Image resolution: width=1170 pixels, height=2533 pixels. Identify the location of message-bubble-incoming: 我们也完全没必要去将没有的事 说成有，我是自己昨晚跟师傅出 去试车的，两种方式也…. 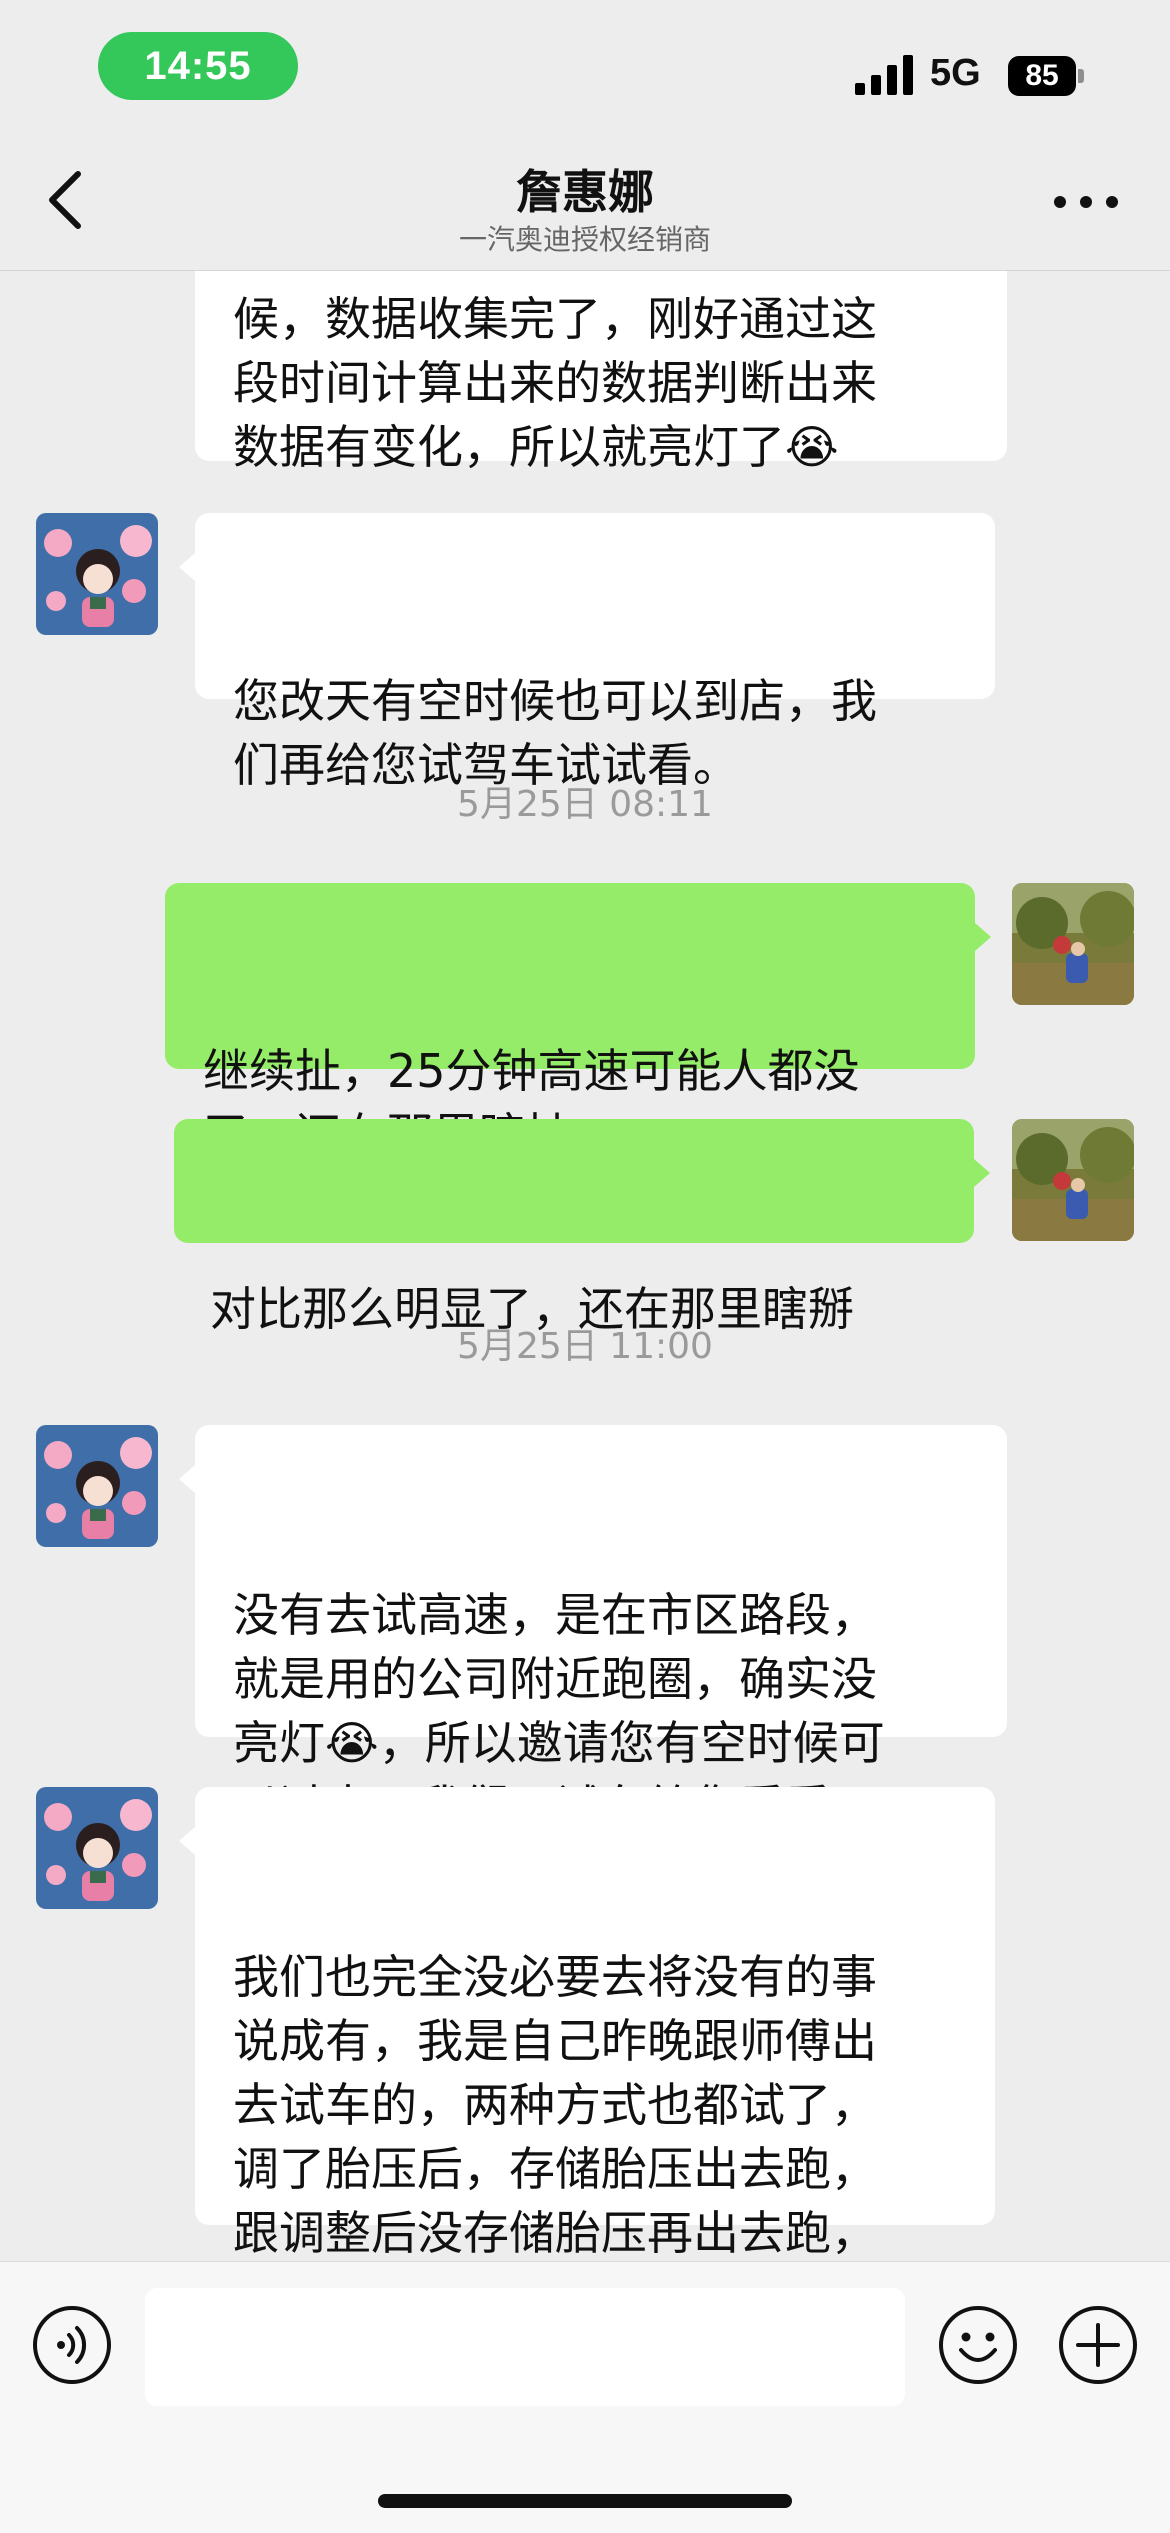
(587, 2023).